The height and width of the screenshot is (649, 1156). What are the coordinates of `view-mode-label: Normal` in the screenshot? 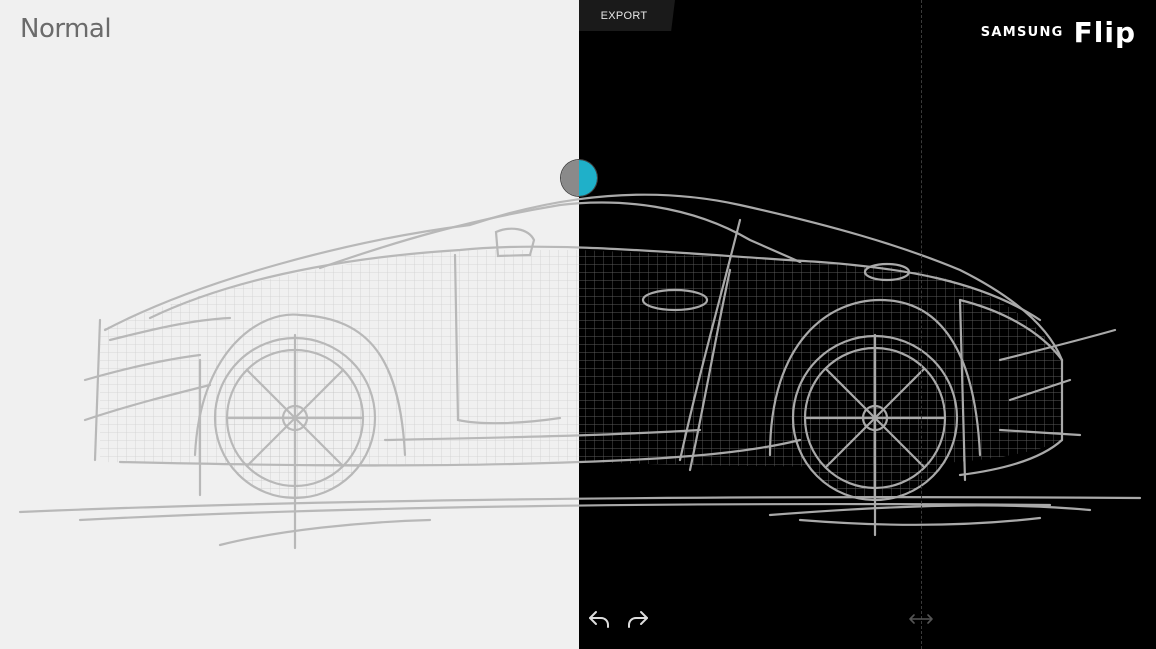 It's located at (66, 29).